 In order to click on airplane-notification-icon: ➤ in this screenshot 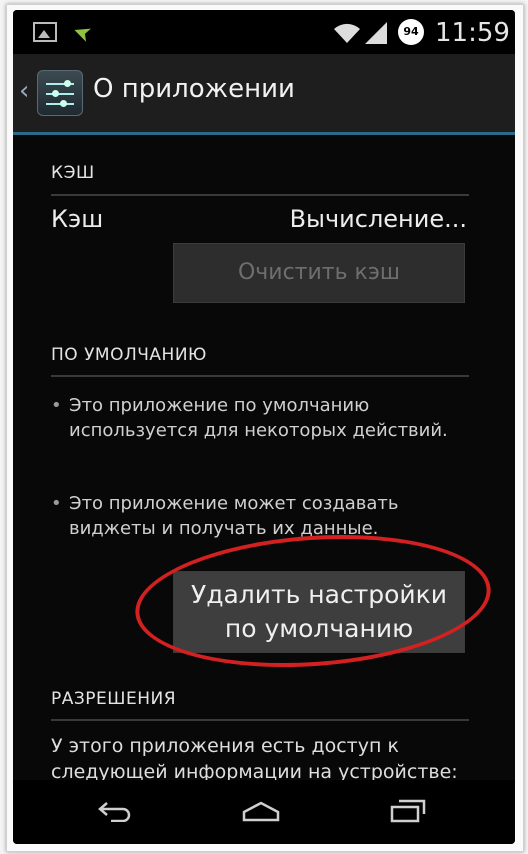, I will do `click(82, 32)`.